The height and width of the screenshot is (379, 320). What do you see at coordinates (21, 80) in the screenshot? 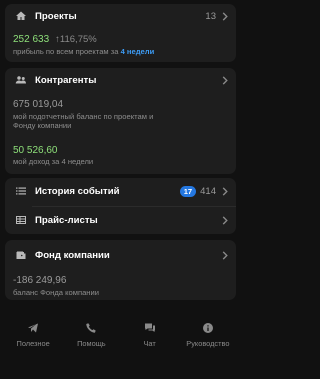
I see `users-icon` at bounding box center [21, 80].